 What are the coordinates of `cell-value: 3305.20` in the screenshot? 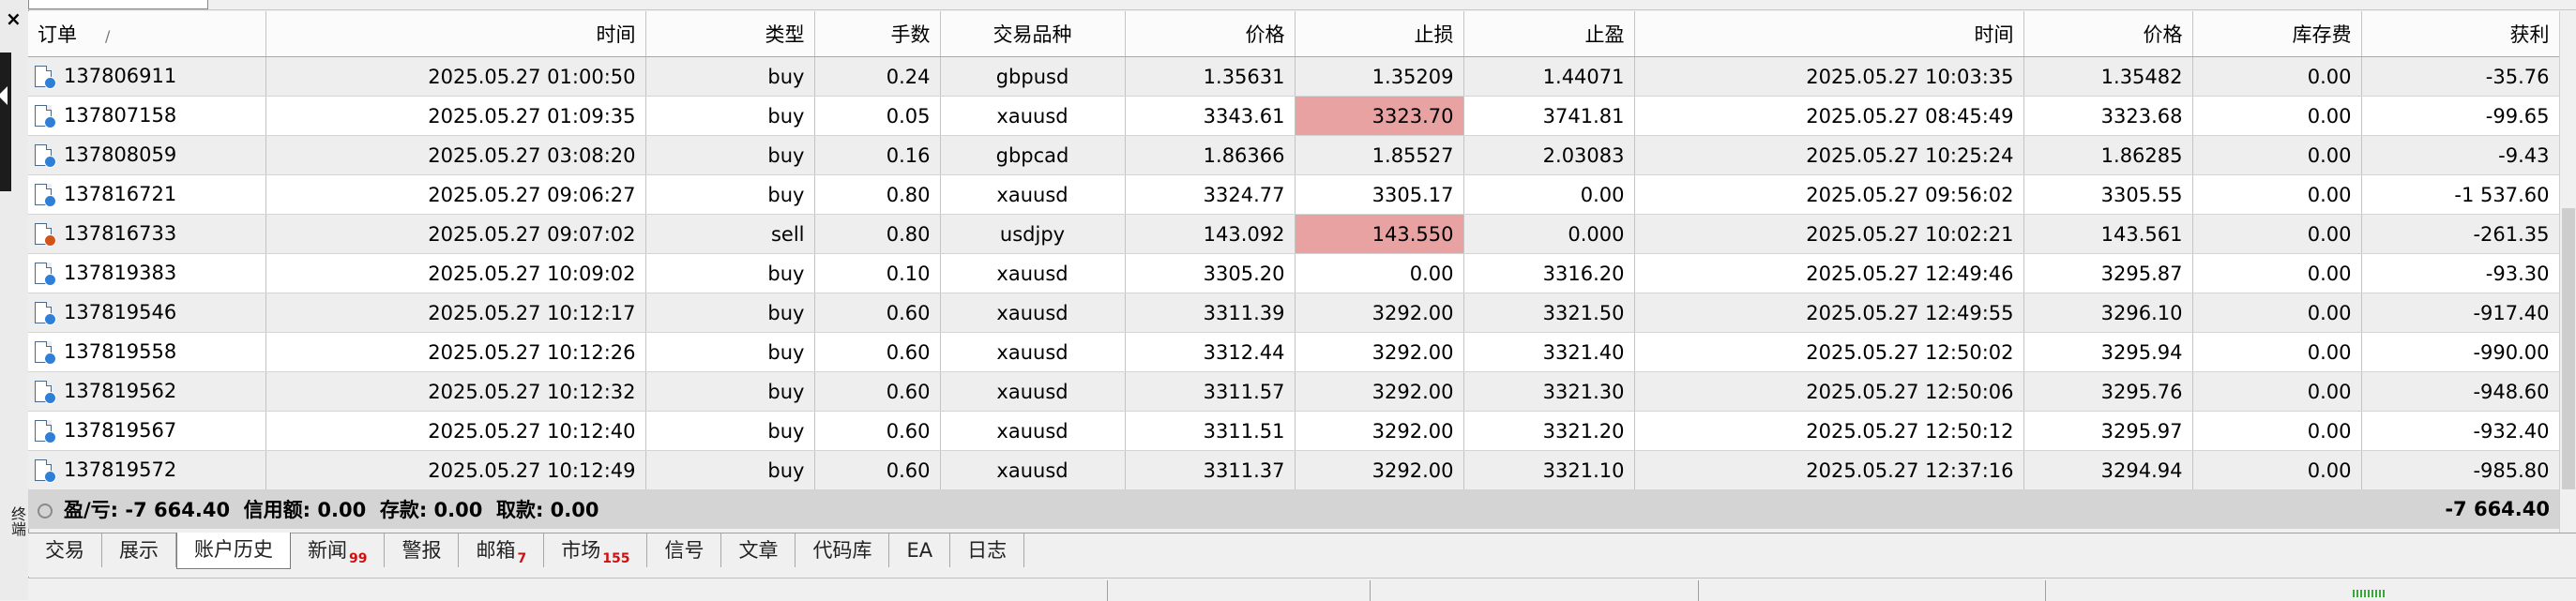 It's located at (1244, 273).